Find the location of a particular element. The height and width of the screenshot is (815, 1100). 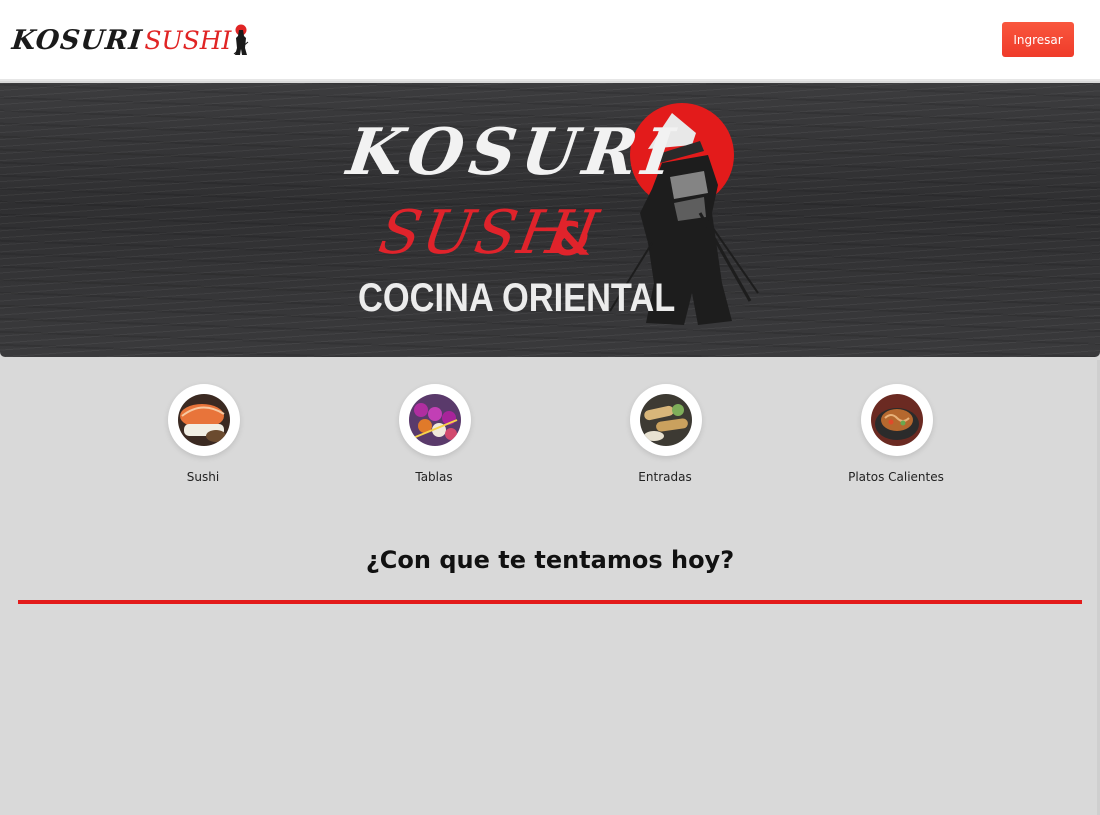

category-entradas-label: Entradas is located at coordinates (665, 477).